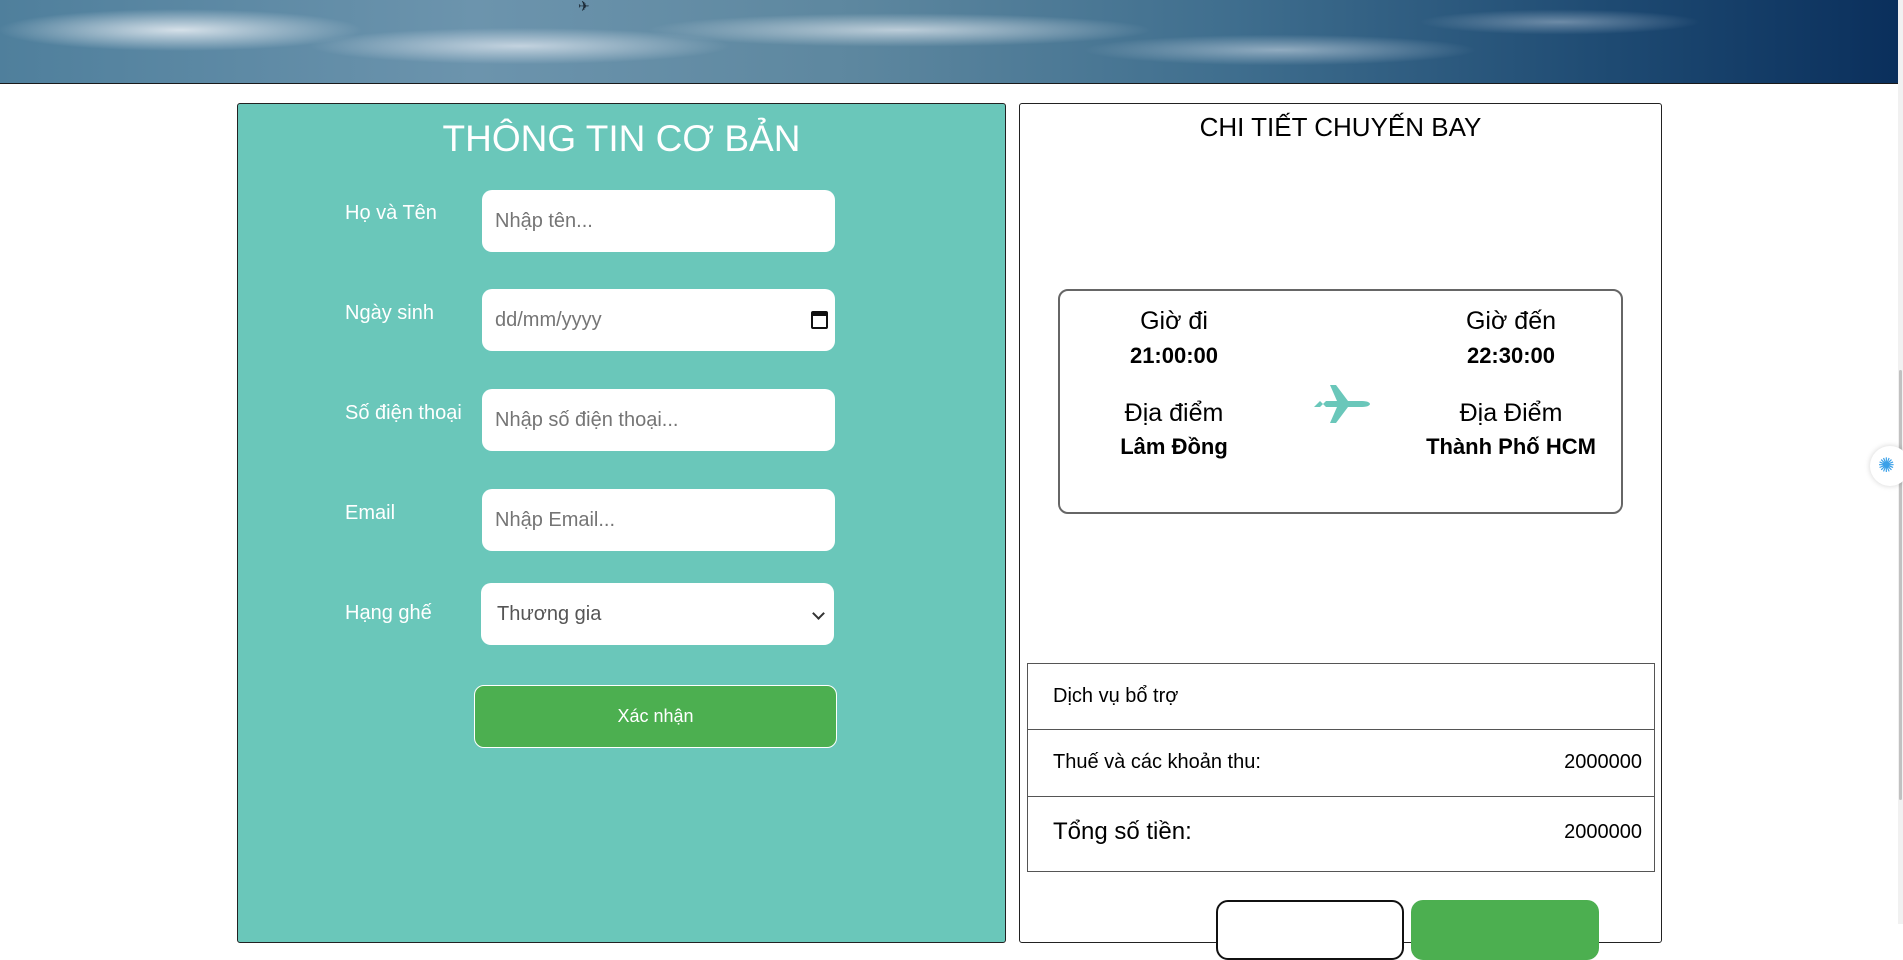  What do you see at coordinates (658, 420) in the screenshot?
I see `phone-input` at bounding box center [658, 420].